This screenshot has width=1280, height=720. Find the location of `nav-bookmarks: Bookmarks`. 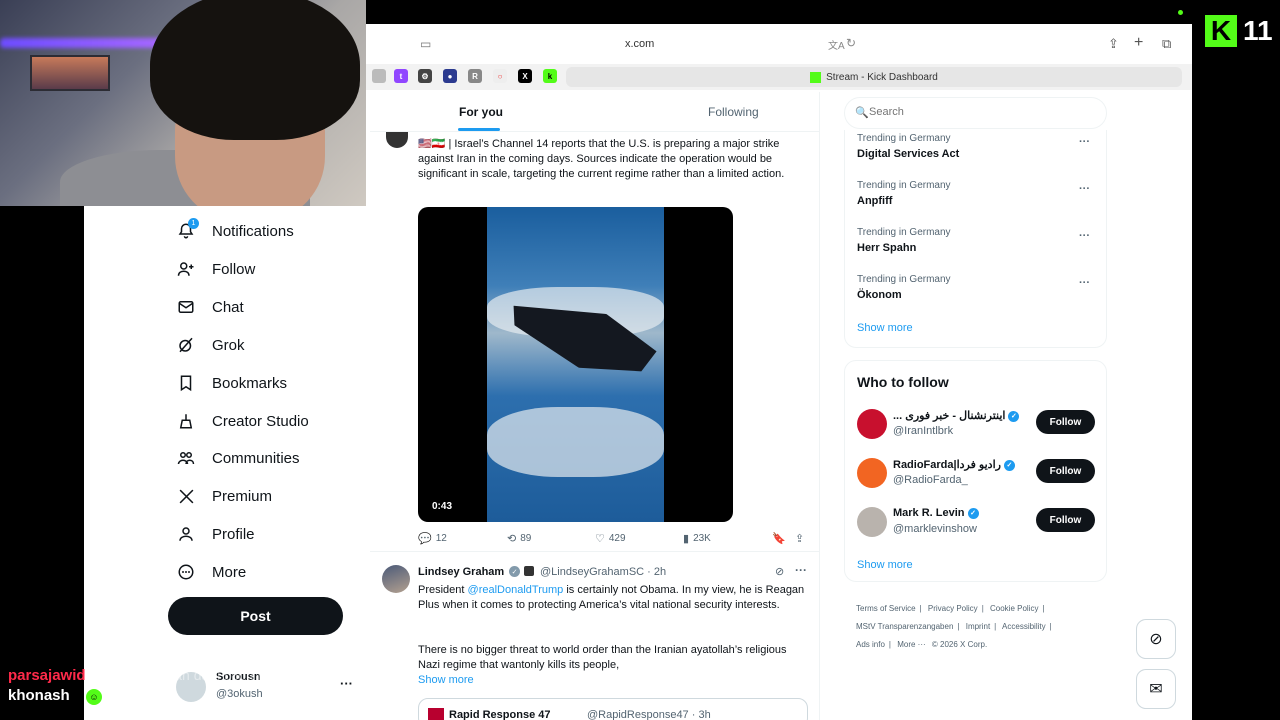

nav-bookmarks: Bookmarks is located at coordinates (231, 383).